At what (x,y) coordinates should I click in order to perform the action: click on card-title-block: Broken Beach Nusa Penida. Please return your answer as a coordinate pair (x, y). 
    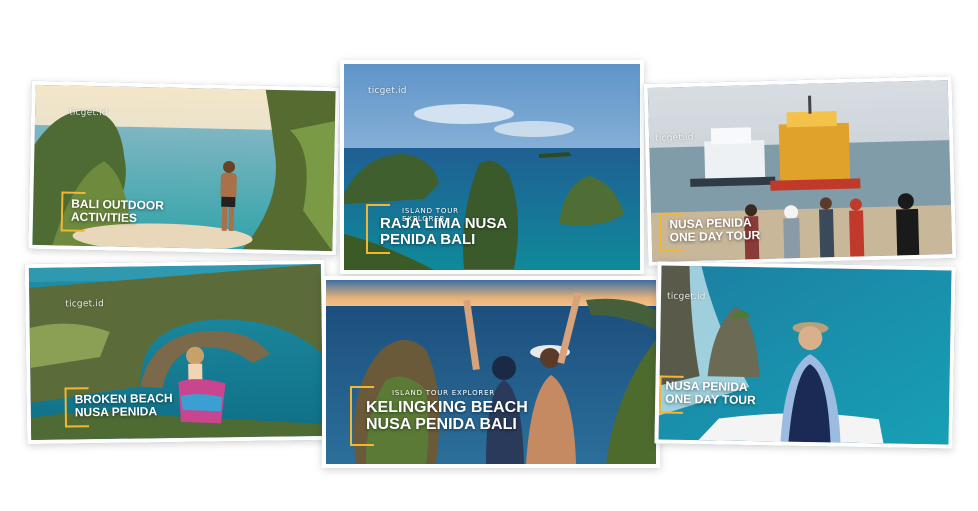
    Looking at the image, I should click on (118, 407).